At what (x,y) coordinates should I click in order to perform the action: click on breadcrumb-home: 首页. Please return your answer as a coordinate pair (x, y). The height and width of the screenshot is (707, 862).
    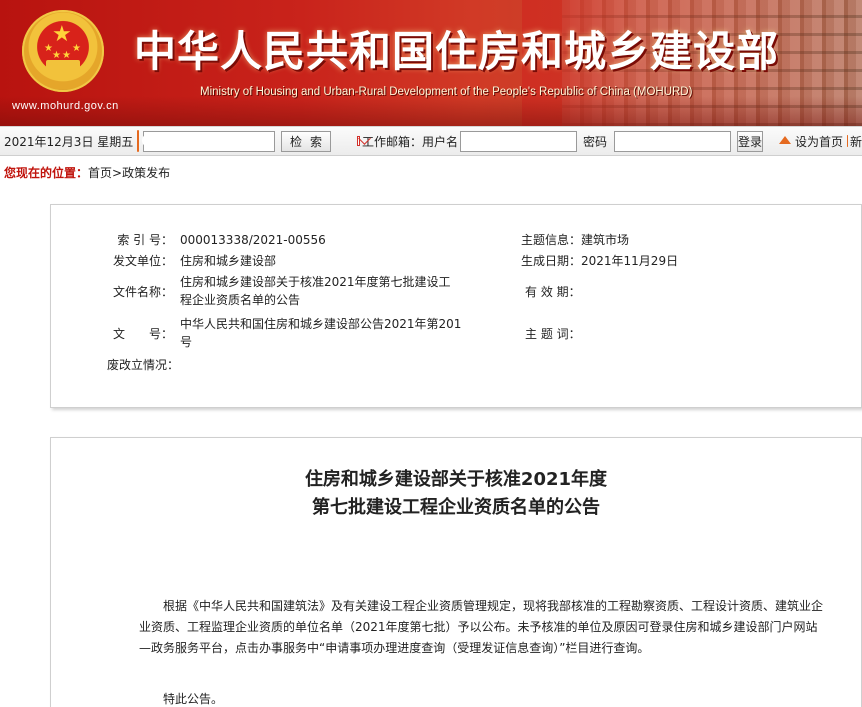
    Looking at the image, I should click on (100, 173).